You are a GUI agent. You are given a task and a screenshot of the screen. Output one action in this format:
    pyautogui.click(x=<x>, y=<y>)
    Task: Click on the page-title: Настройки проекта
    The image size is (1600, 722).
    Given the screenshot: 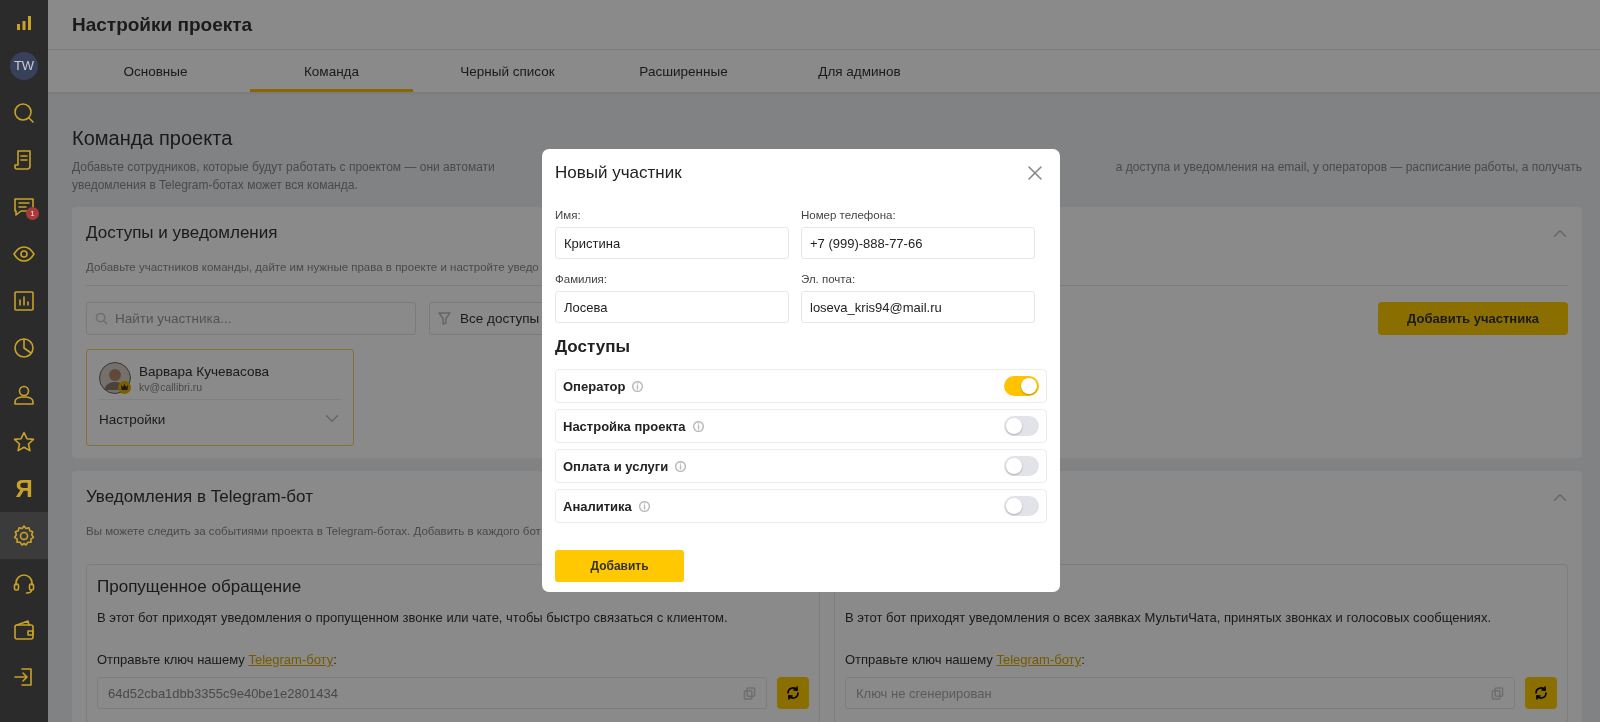 What is the action you would take?
    pyautogui.click(x=162, y=24)
    